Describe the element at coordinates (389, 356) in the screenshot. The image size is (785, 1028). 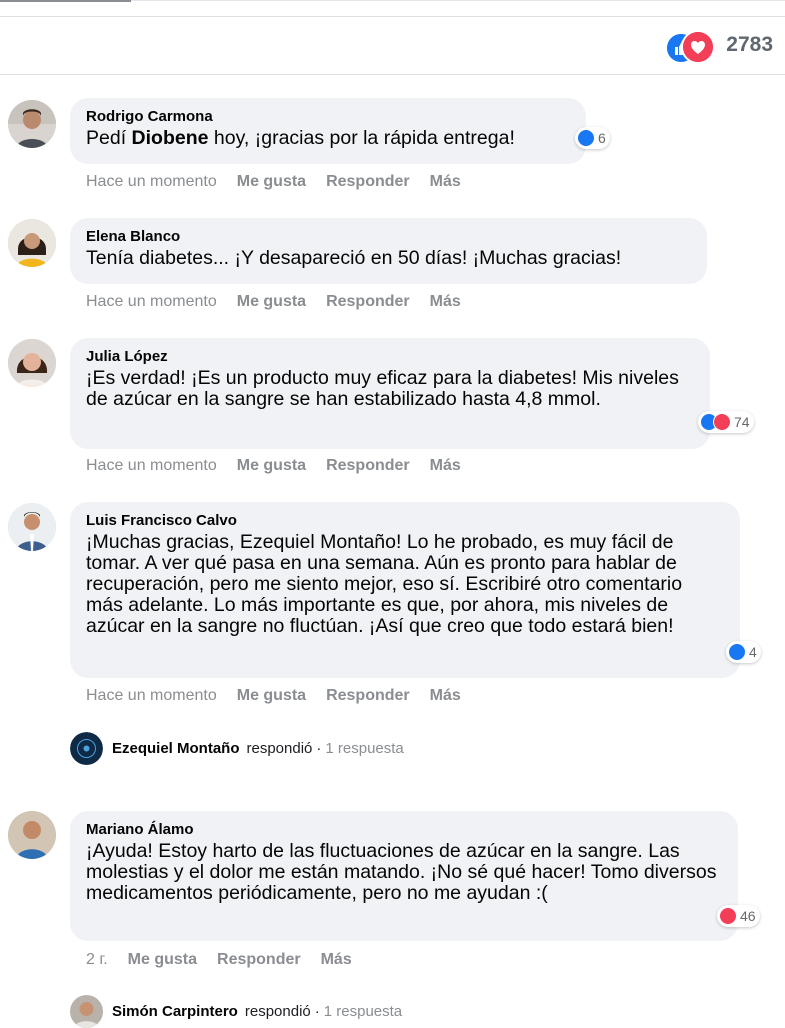
I see `comment-author: Julia López` at that location.